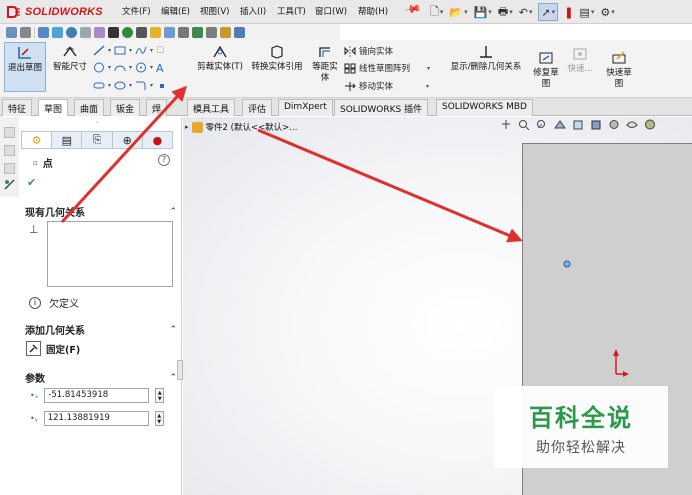 The height and width of the screenshot is (495, 692). Describe the element at coordinates (124, 154) in the screenshot. I see `annotation-arrow-to-point-tool` at that location.